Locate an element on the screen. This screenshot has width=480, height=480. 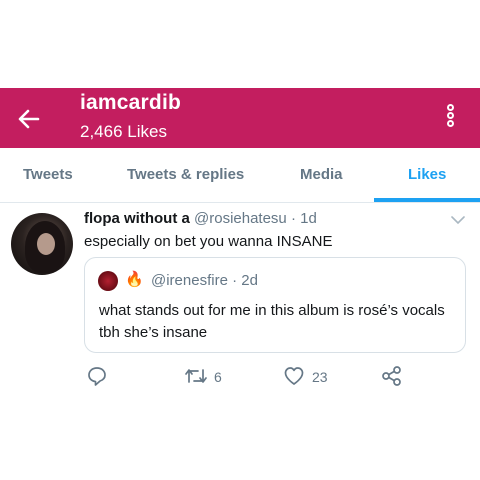
tab-tweets: Tweets is located at coordinates (48, 174).